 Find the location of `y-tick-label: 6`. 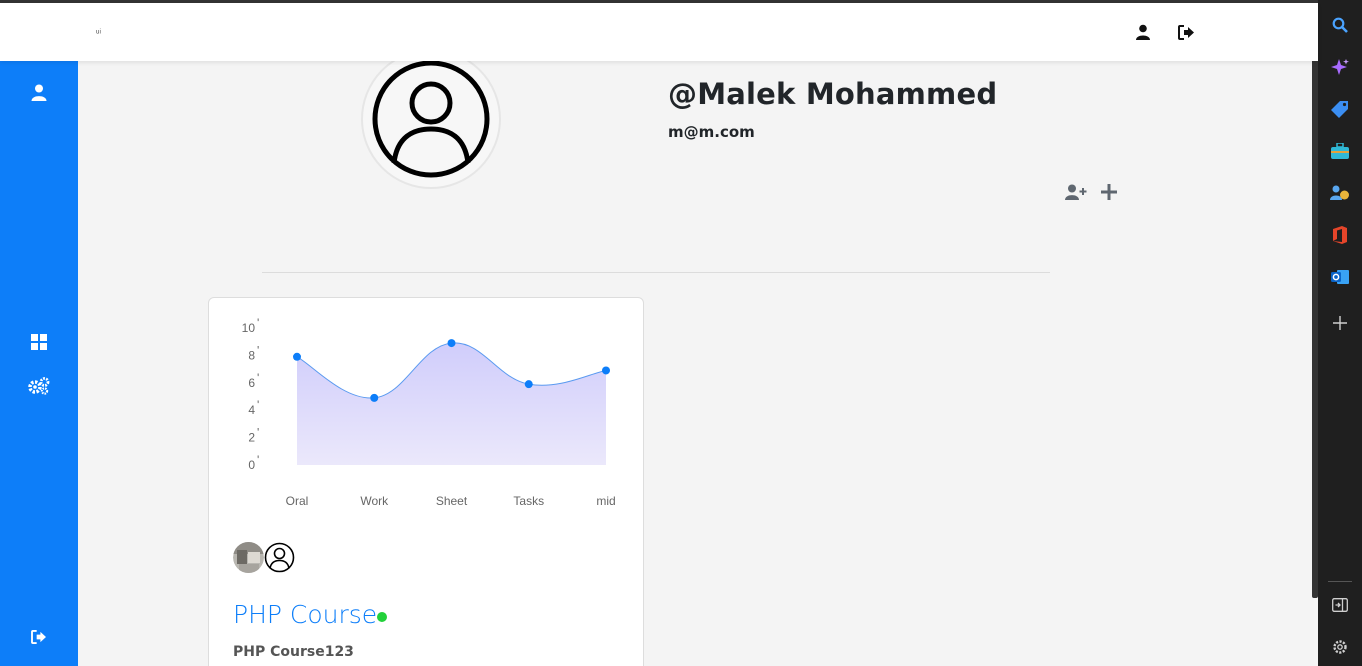

y-tick-label: 6 is located at coordinates (251, 383).